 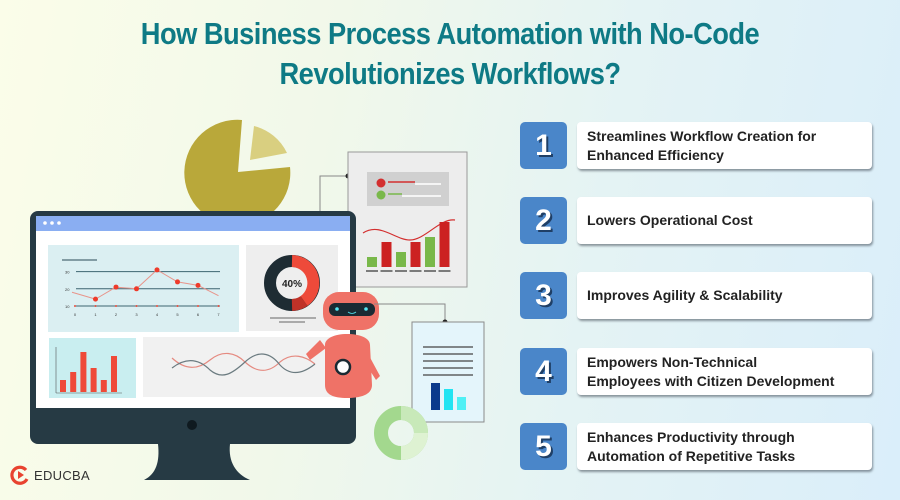 I want to click on pie-chart-icon, so click(x=237, y=172).